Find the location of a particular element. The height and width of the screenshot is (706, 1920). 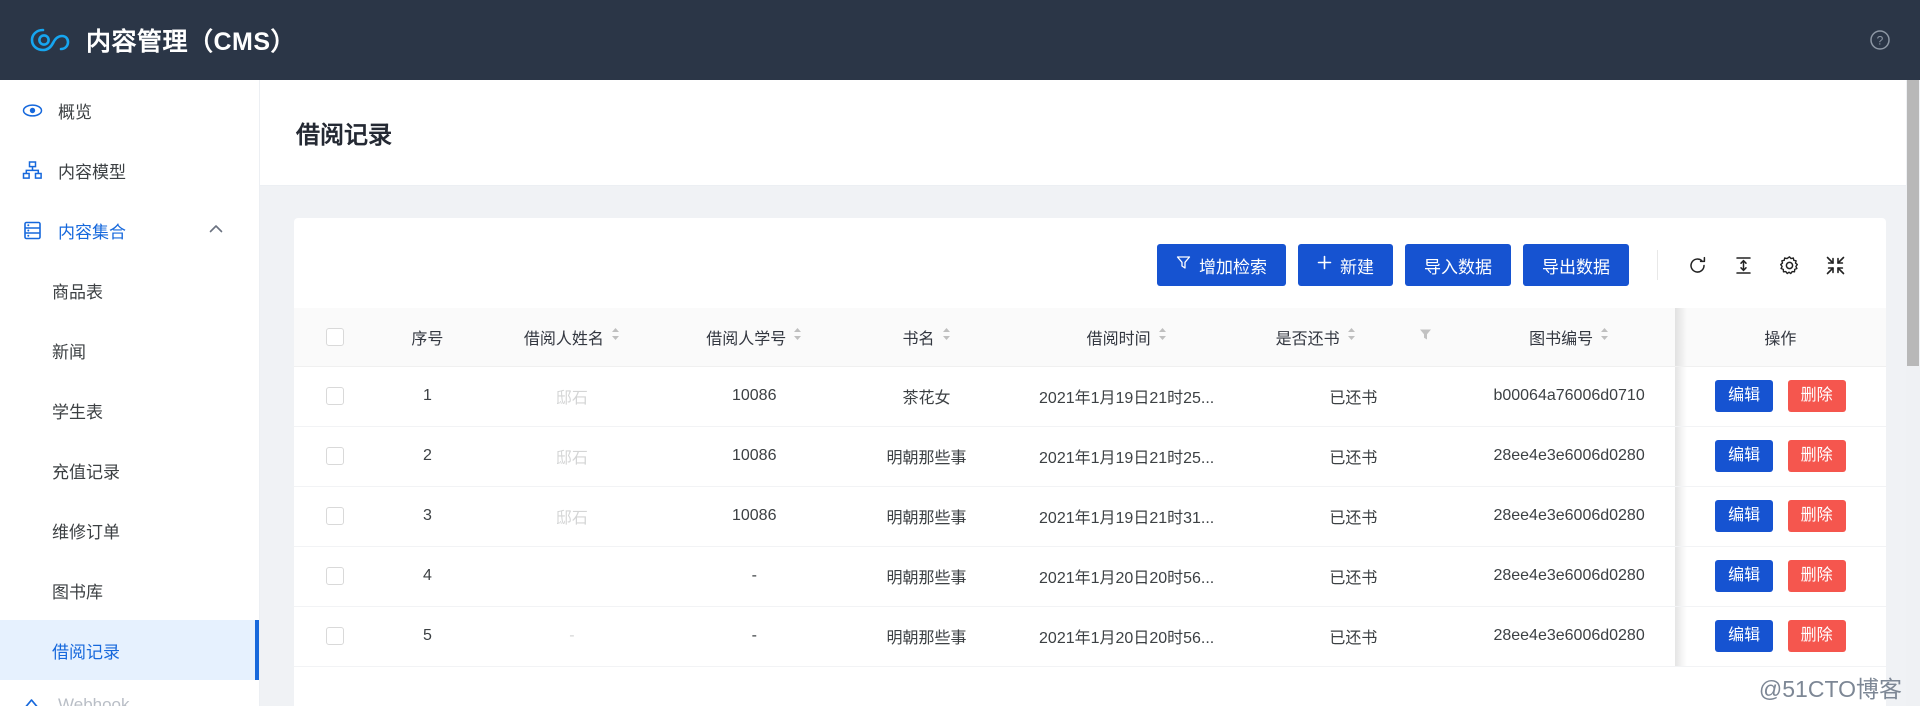

export-data-button: 导出数据 is located at coordinates (1576, 265).